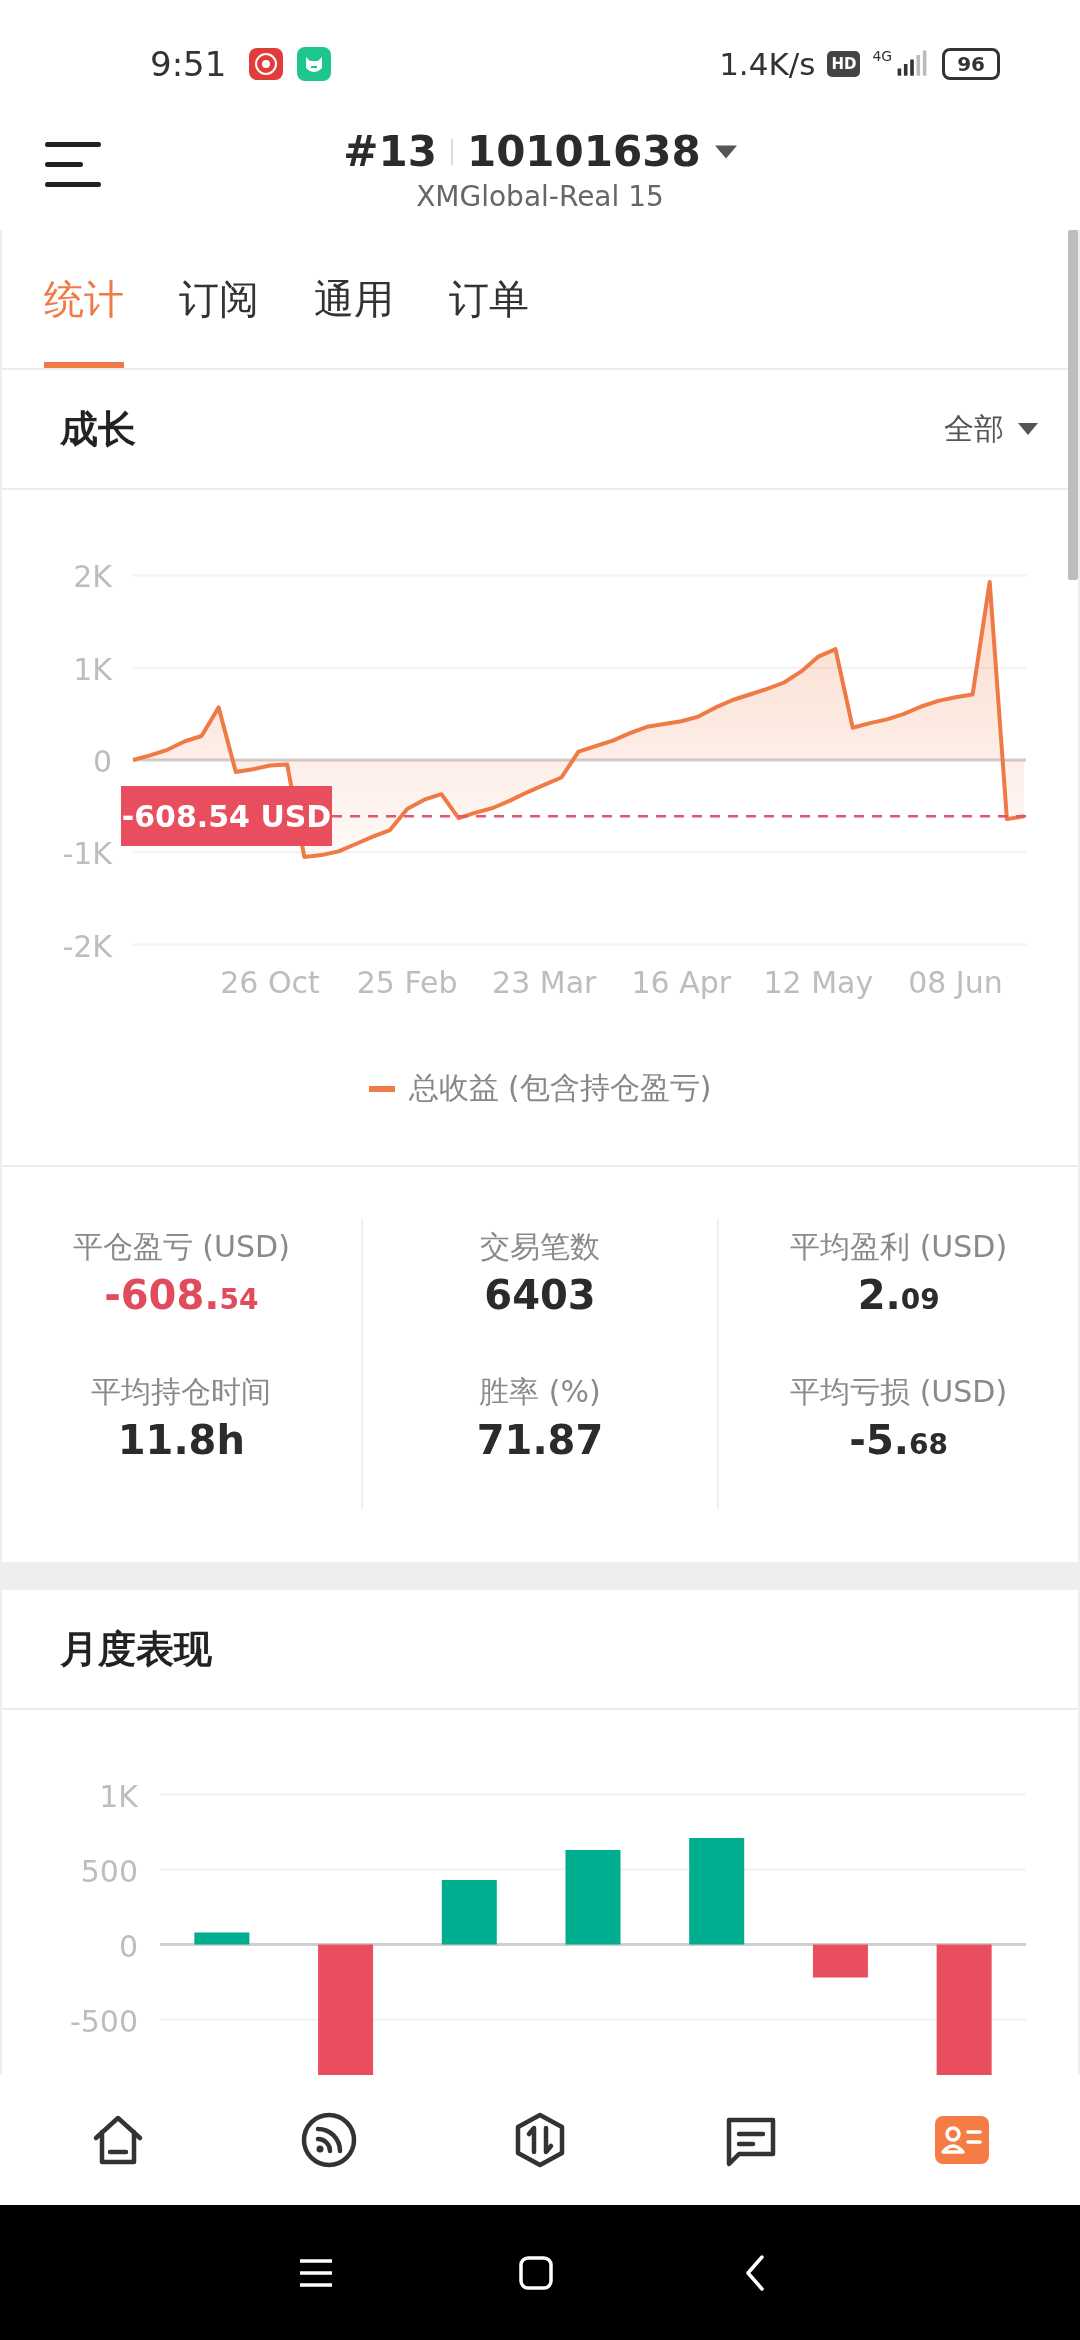  I want to click on network-type: 4G, so click(882, 56).